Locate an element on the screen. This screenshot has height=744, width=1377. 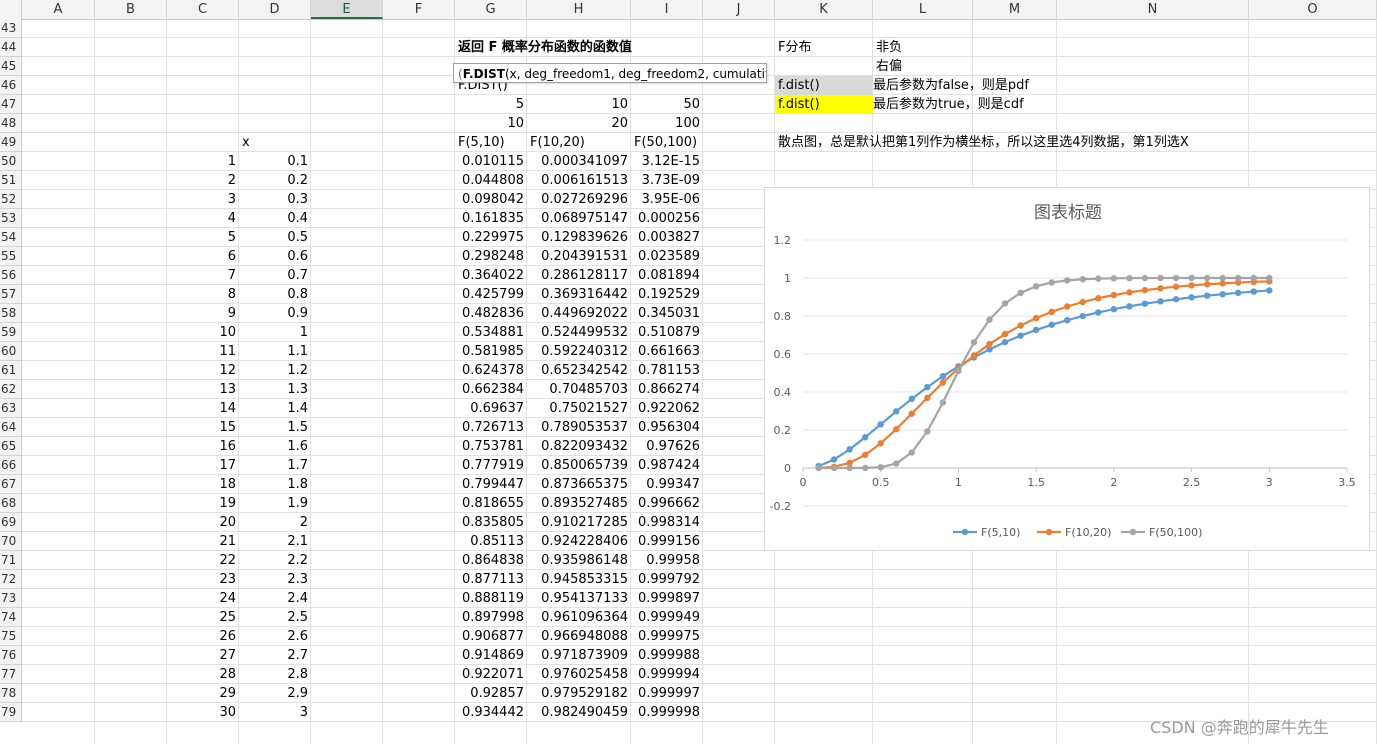
table-cell-h: 0.068975147 is located at coordinates (579, 218).